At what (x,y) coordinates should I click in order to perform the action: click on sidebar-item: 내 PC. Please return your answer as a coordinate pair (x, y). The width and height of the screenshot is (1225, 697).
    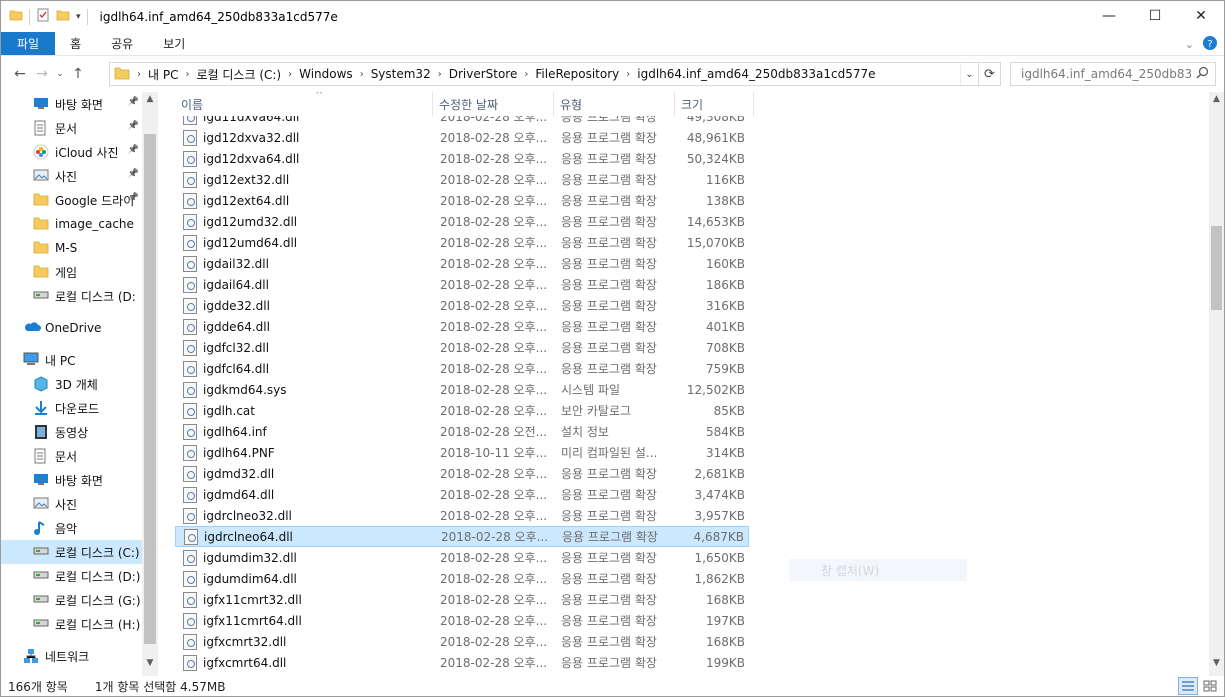
    Looking at the image, I should click on (71, 360).